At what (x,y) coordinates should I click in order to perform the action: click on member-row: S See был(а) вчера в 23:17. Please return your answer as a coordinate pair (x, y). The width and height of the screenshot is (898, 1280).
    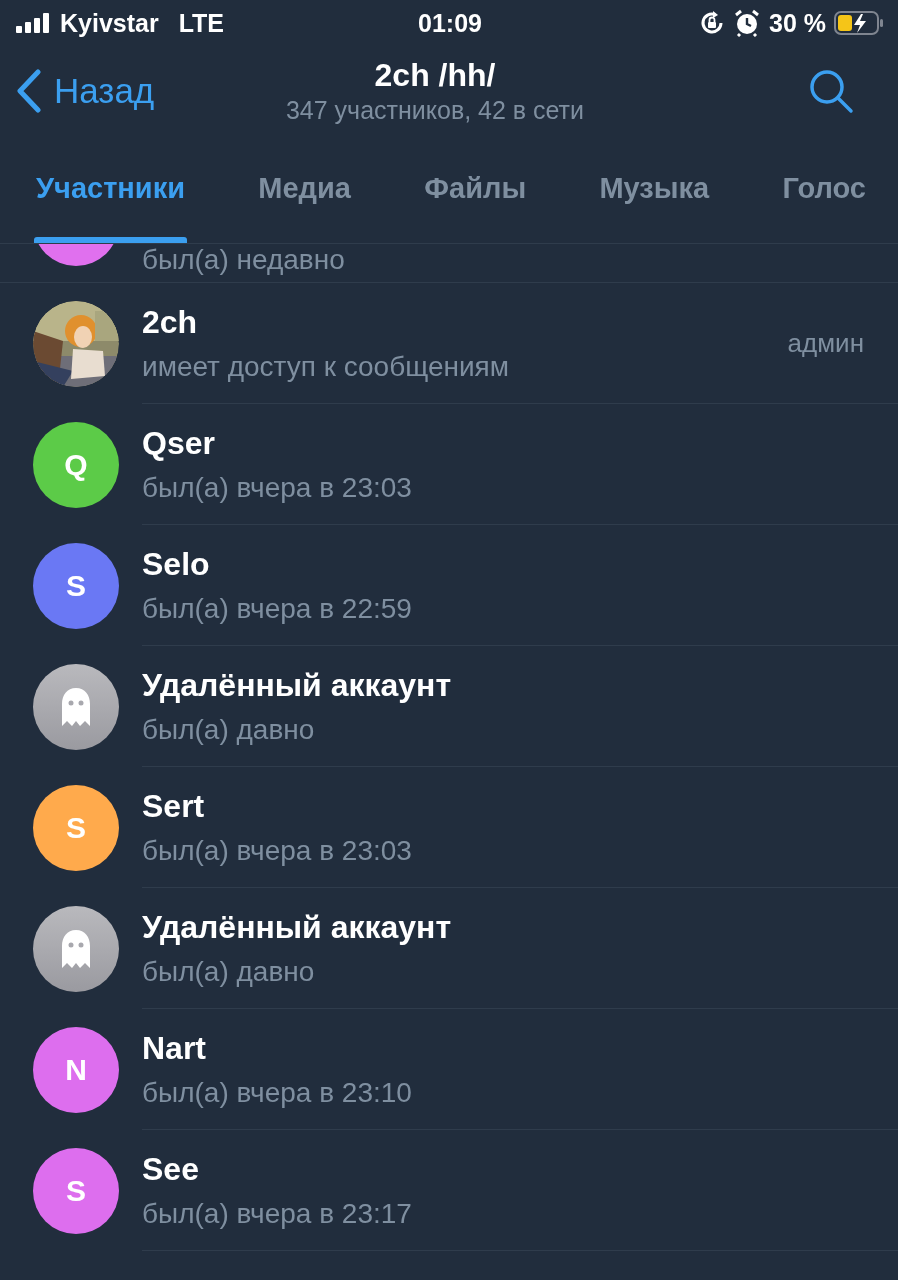
    Looking at the image, I should click on (449, 1190).